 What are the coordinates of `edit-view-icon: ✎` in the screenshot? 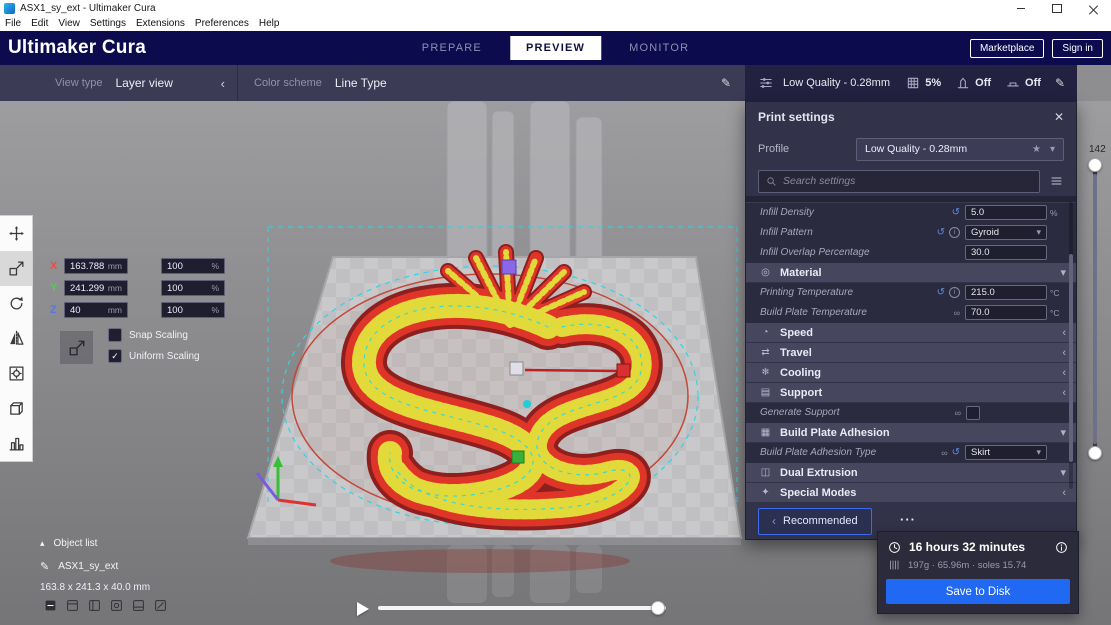 It's located at (726, 83).